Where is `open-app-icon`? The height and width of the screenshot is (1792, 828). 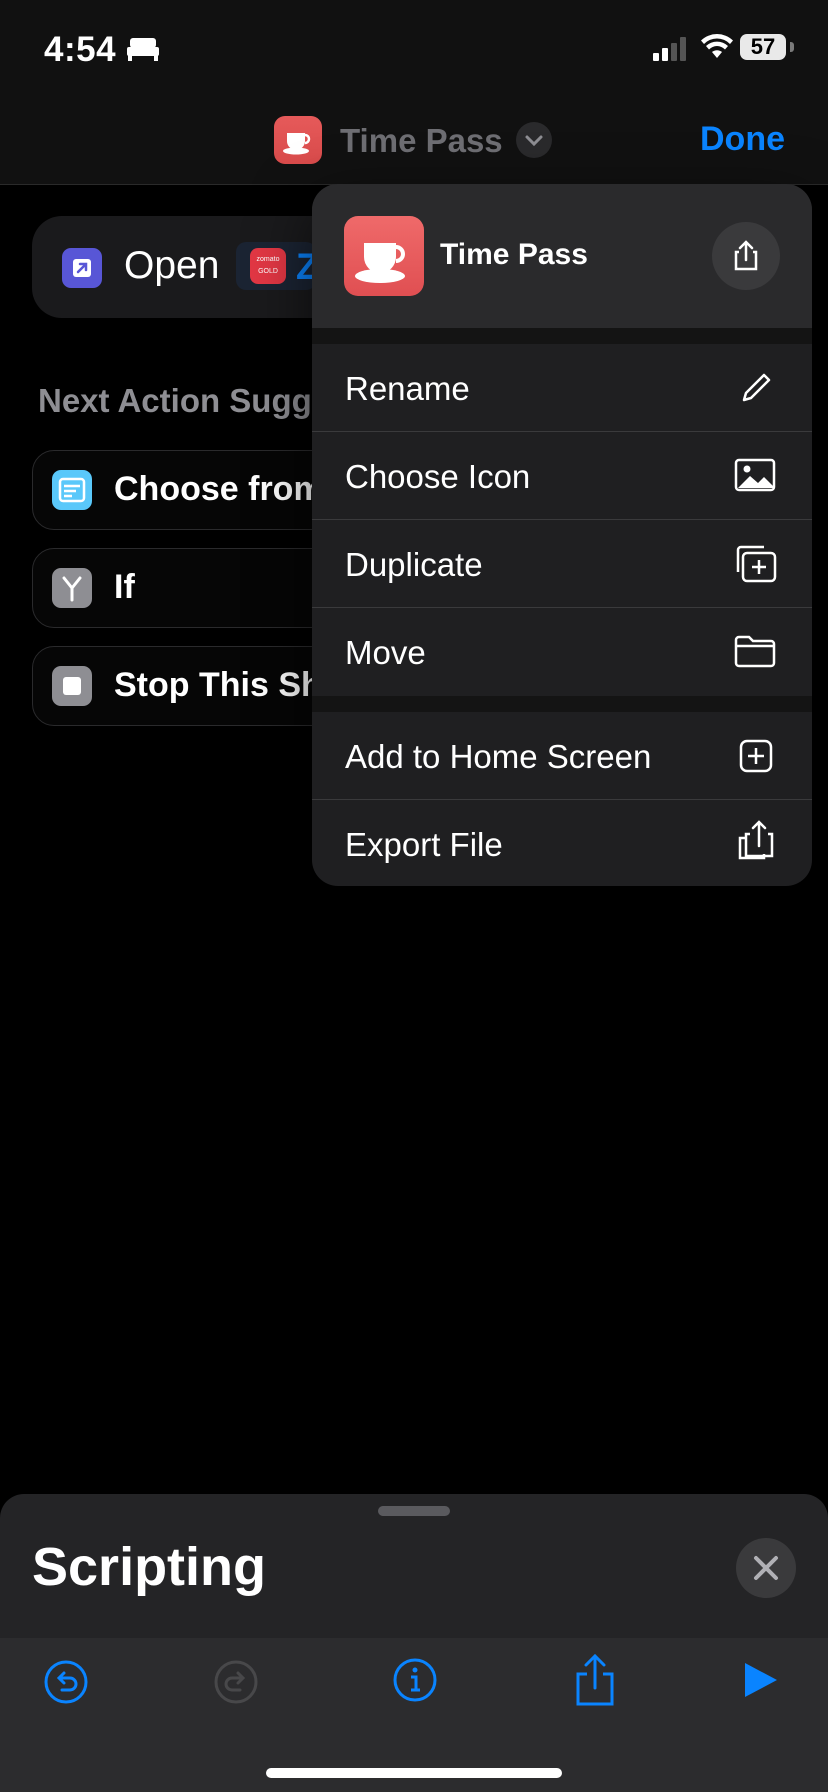 open-app-icon is located at coordinates (82, 268).